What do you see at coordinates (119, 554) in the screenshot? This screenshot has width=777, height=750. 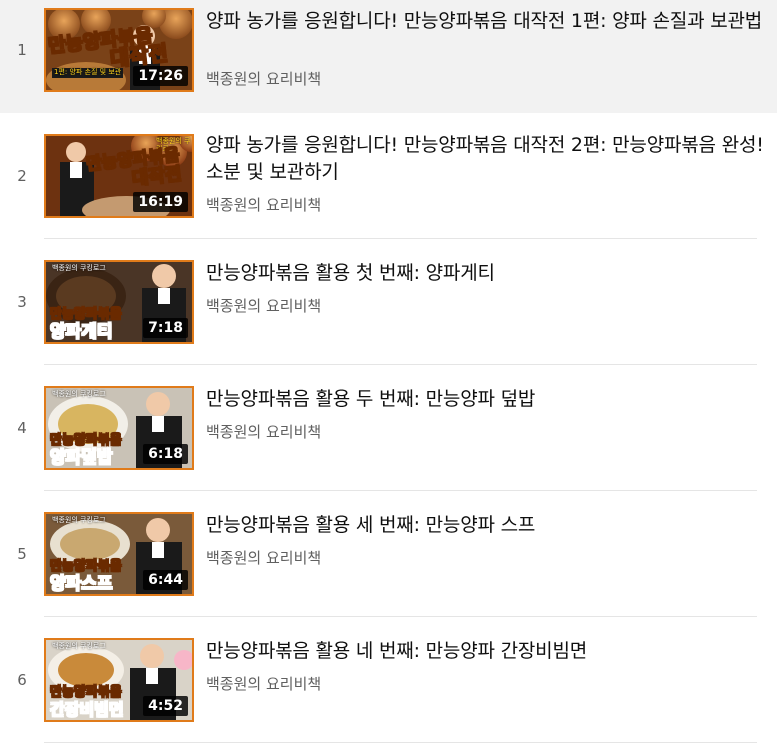 I see `video-thumbnail: 백종원의 쿠킹로그 만능양파볶음 양파스프 6:44` at bounding box center [119, 554].